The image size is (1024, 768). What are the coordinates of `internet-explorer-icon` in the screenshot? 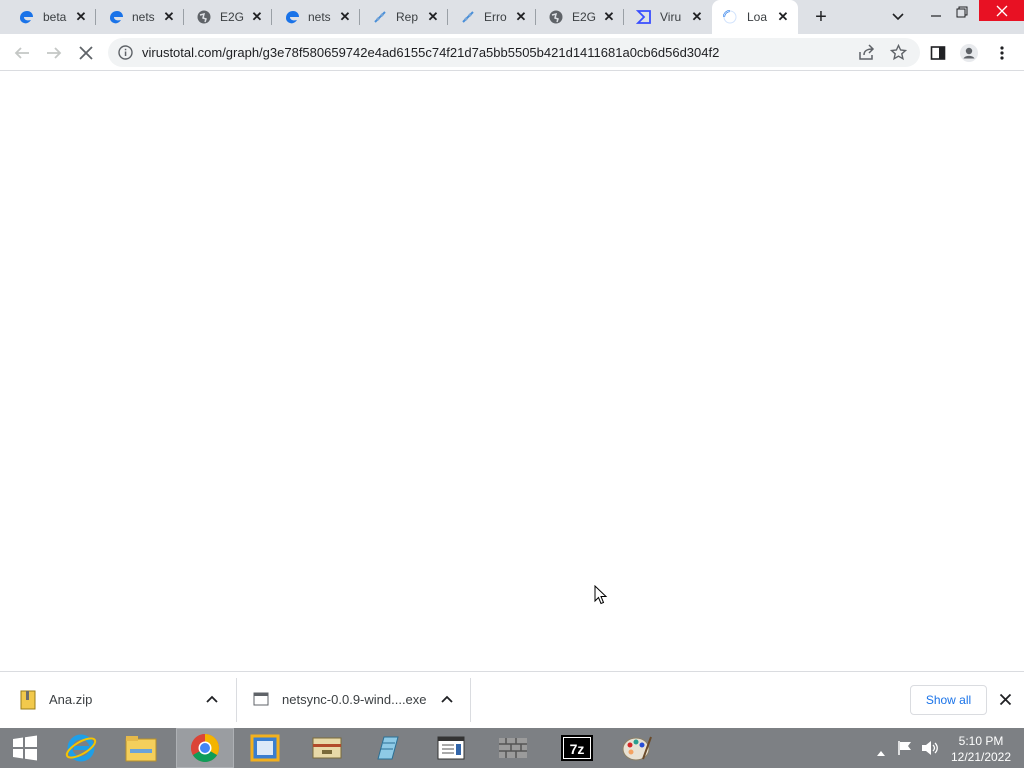 It's located at (81, 748).